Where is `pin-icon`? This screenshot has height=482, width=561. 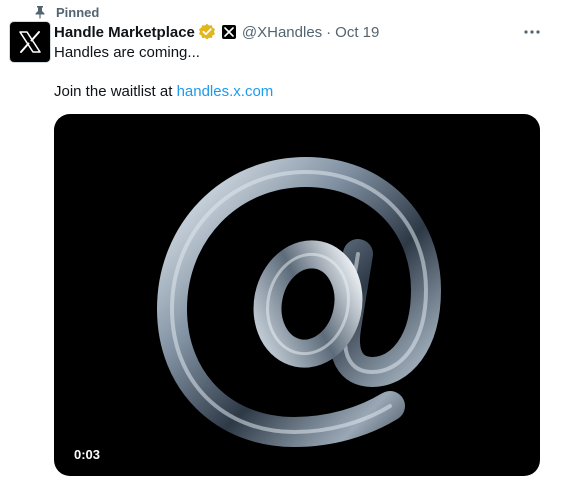 pin-icon is located at coordinates (40, 12).